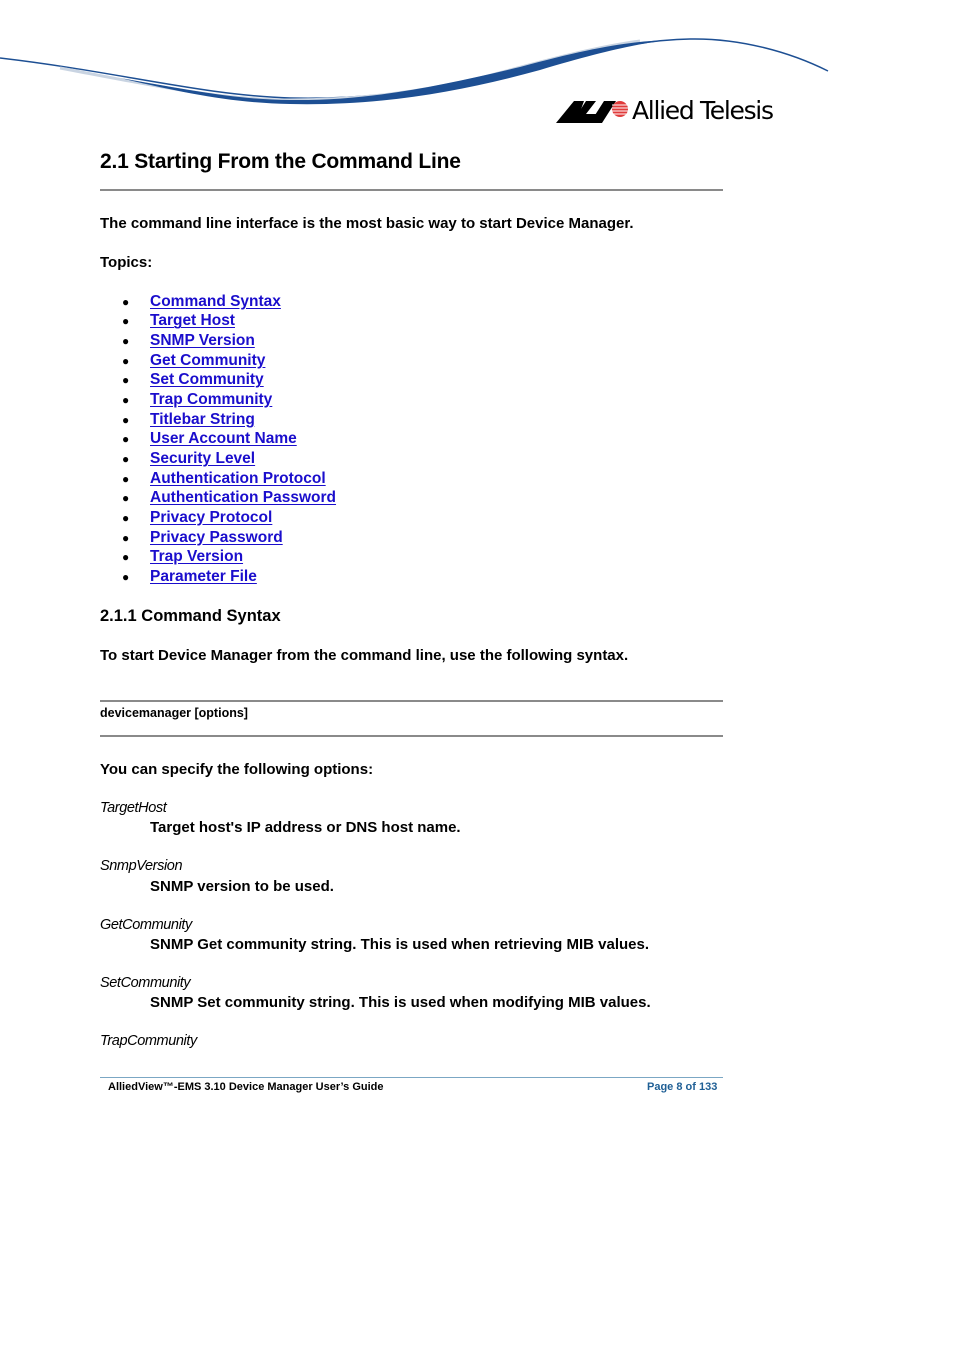 The width and height of the screenshot is (954, 1351). Describe the element at coordinates (411, 701) in the screenshot. I see `syntax-top-rule` at that location.